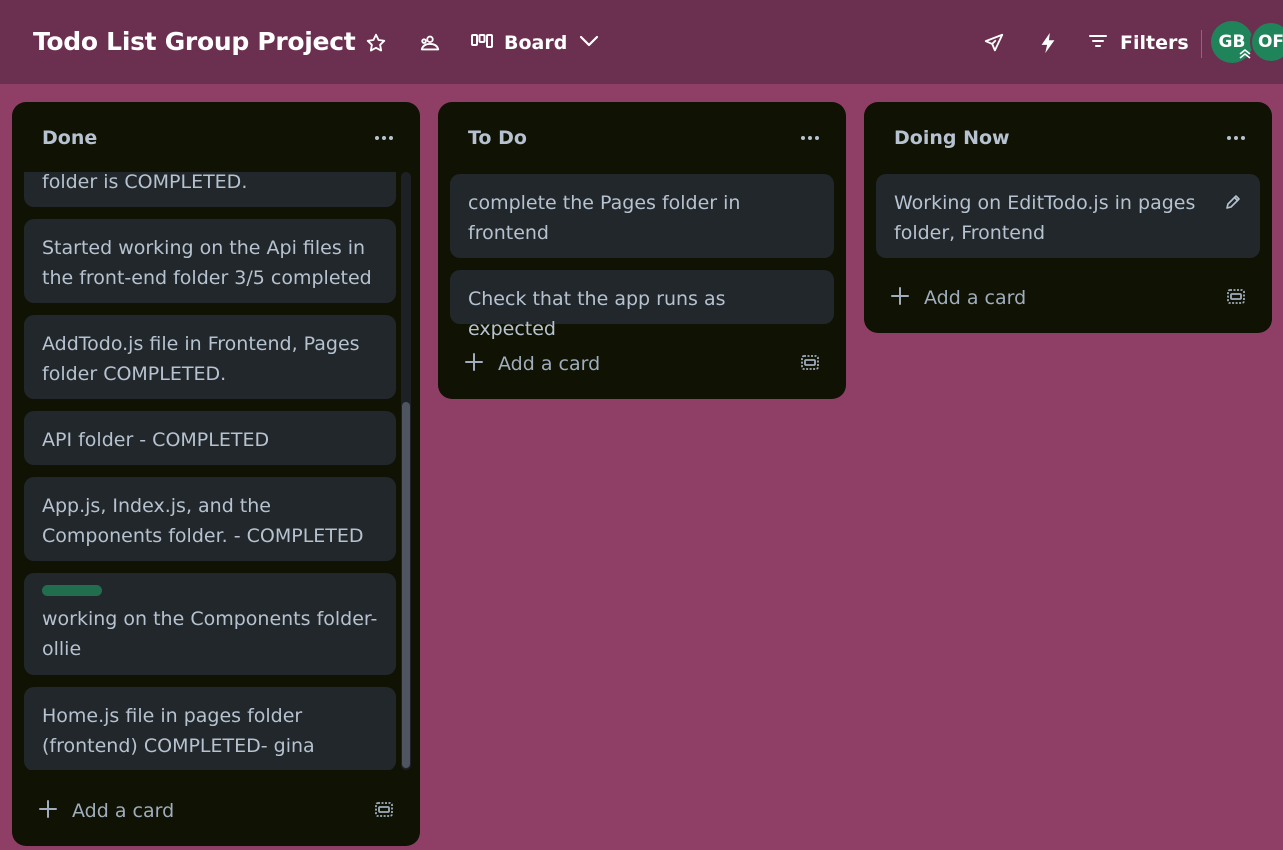 Image resolution: width=1283 pixels, height=850 pixels. I want to click on admin-badge-icon, so click(1245, 55).